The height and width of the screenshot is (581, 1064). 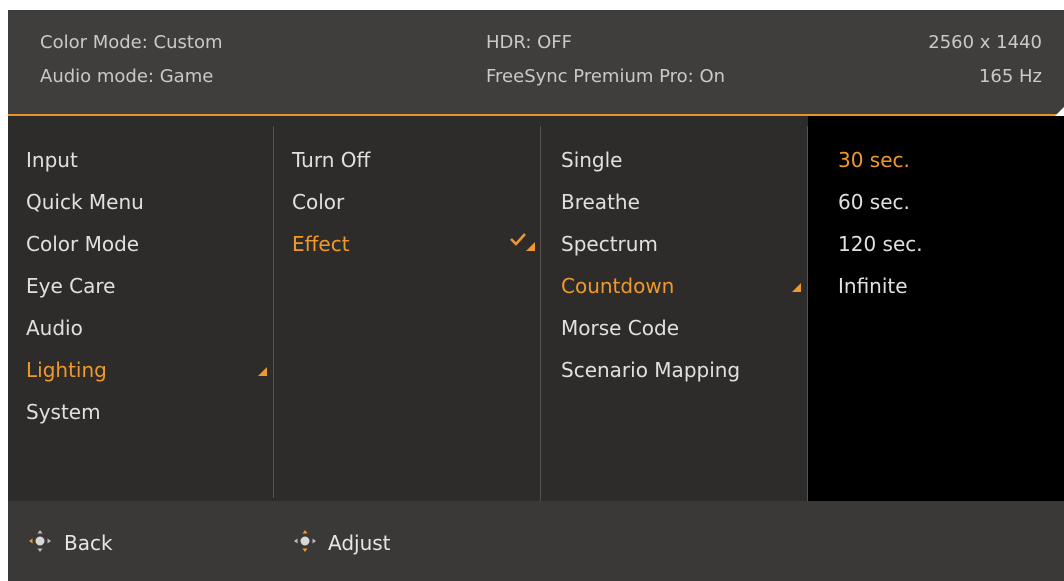 What do you see at coordinates (591, 160) in the screenshot?
I see `effect-item-single: Single` at bounding box center [591, 160].